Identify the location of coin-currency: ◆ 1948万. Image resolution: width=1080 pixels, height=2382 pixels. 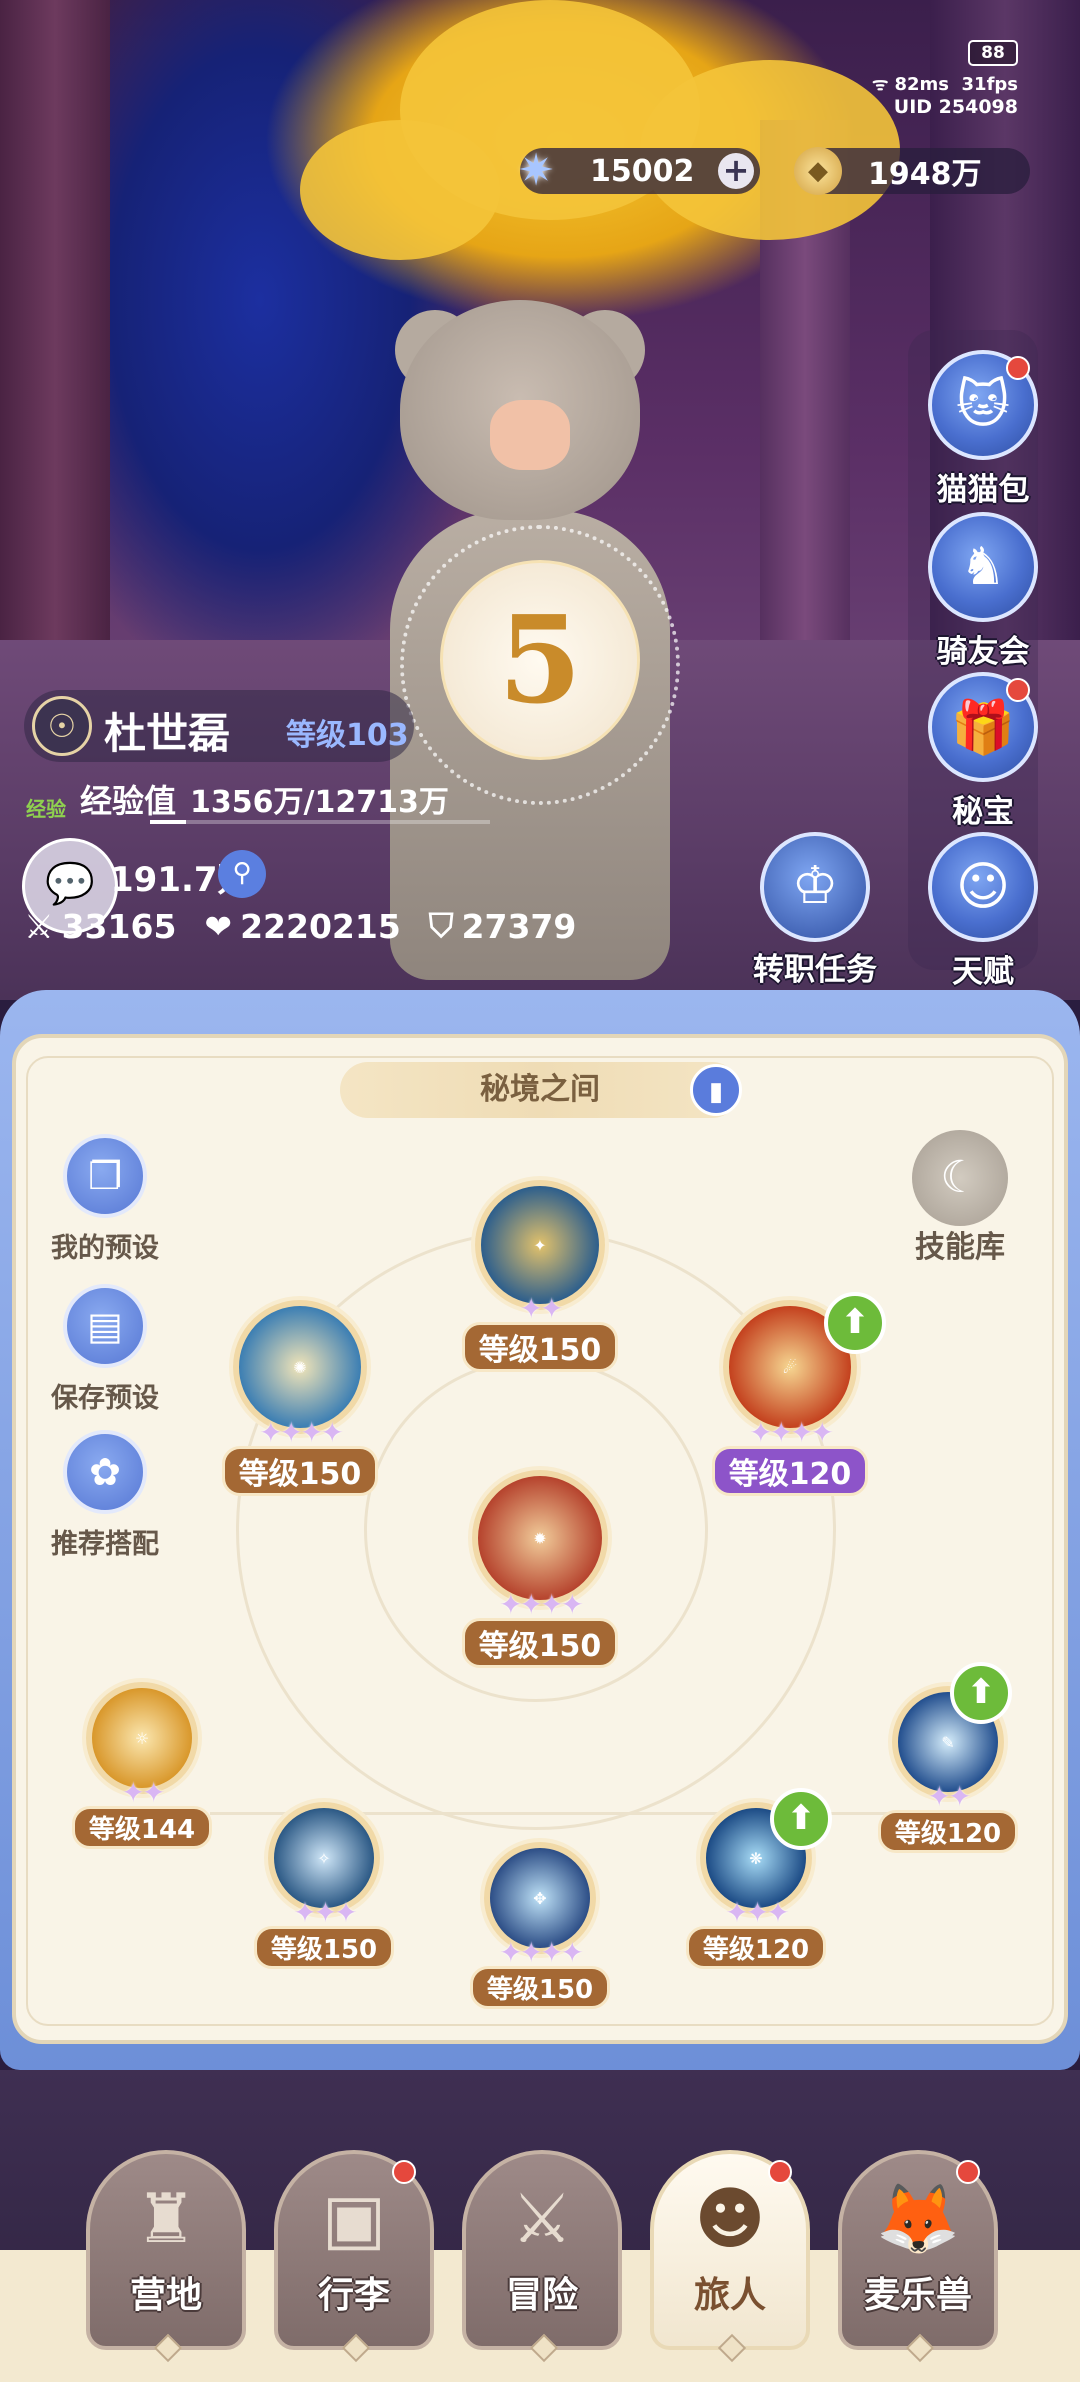
(912, 171).